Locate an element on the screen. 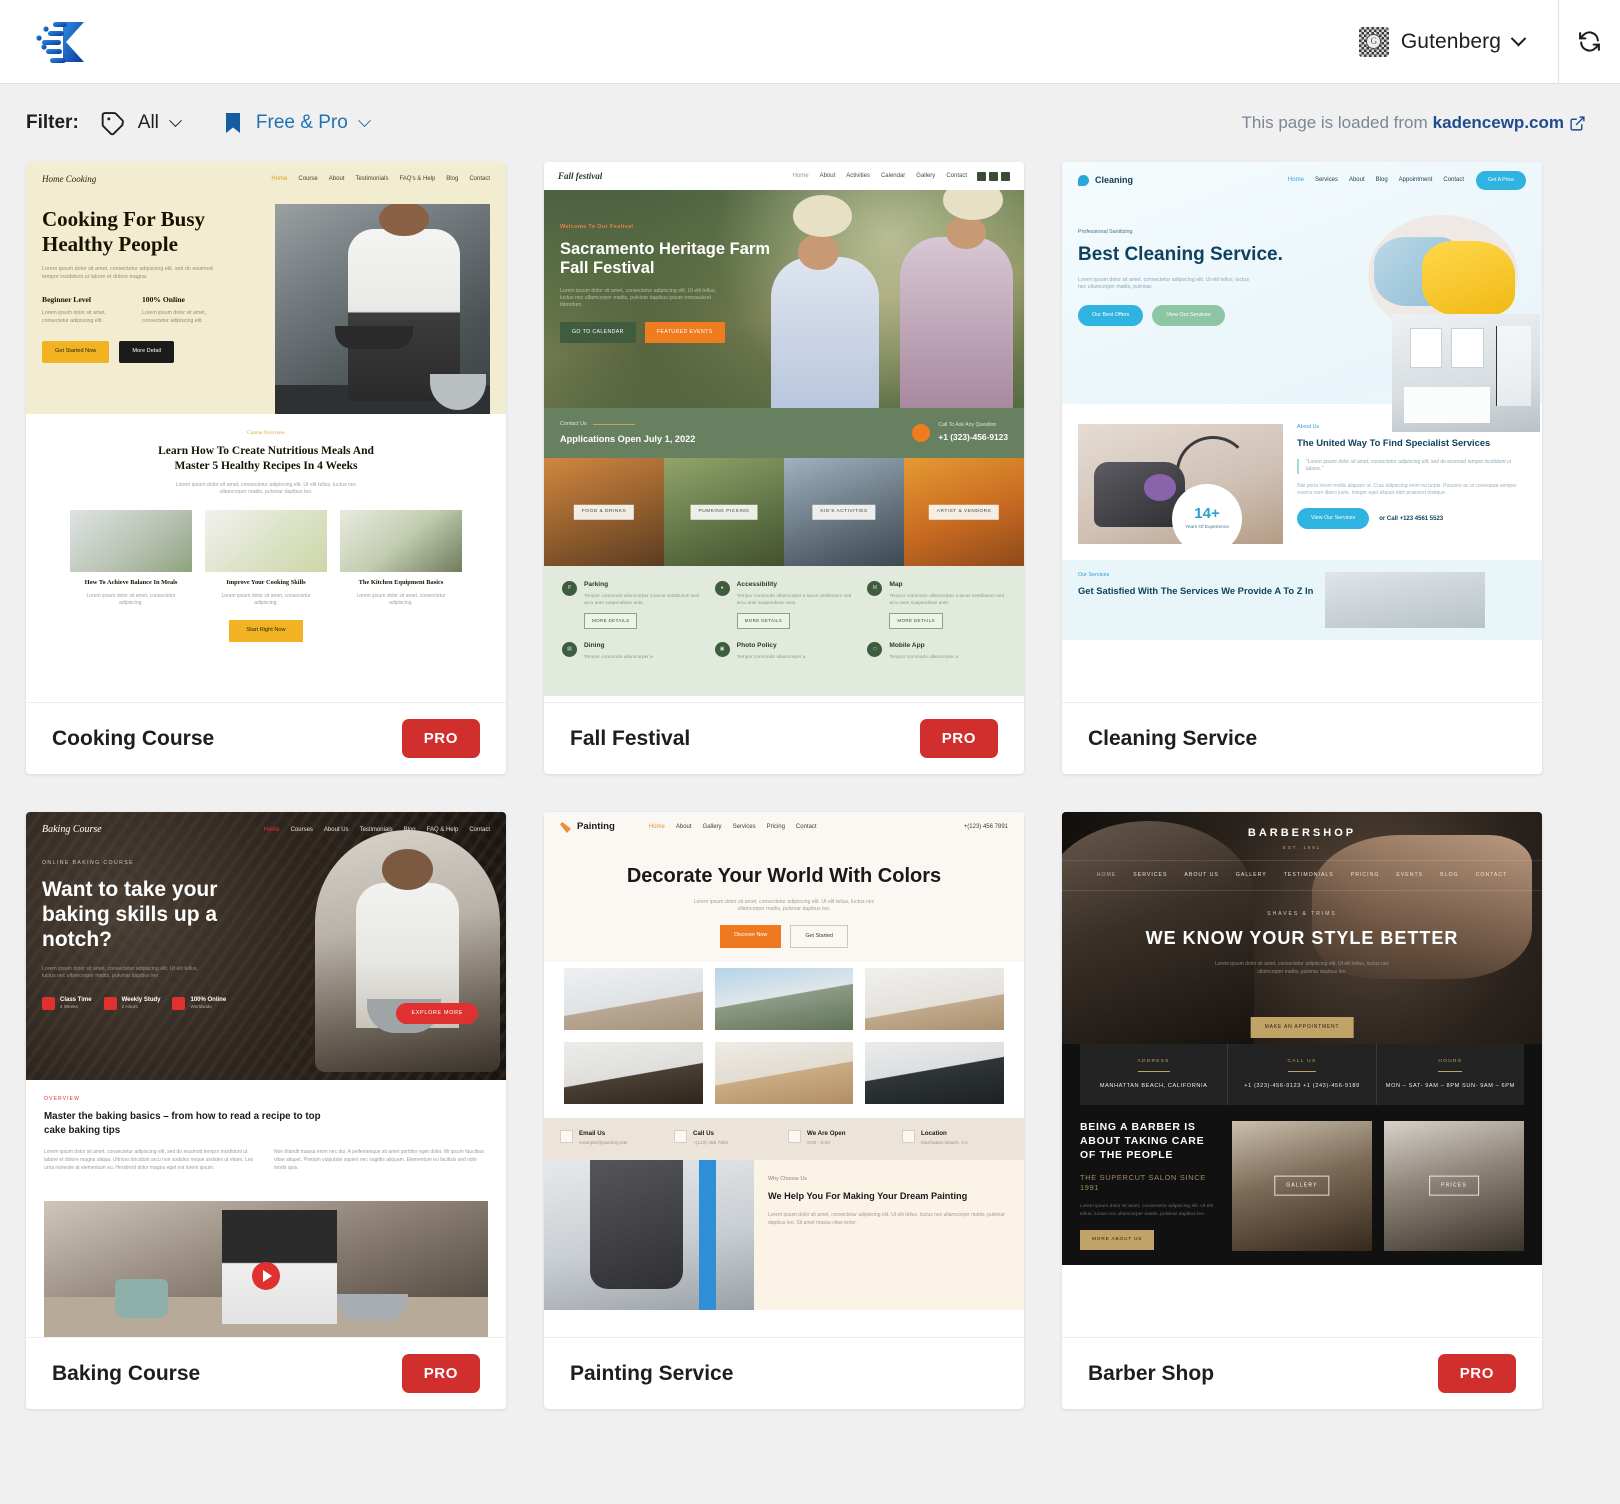 This screenshot has width=1620, height=1504. nav-link: About is located at coordinates (1356, 180).